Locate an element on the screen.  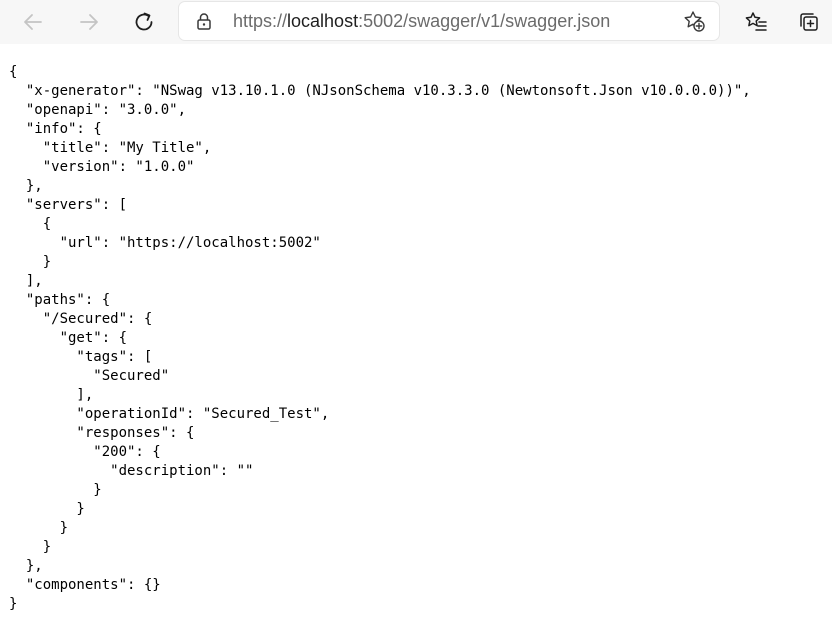
back-button is located at coordinates (33, 22).